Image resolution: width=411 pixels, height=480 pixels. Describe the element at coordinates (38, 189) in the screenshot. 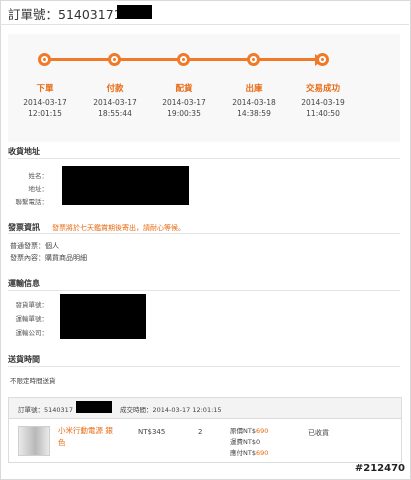

I see `address-label: 地址：` at that location.